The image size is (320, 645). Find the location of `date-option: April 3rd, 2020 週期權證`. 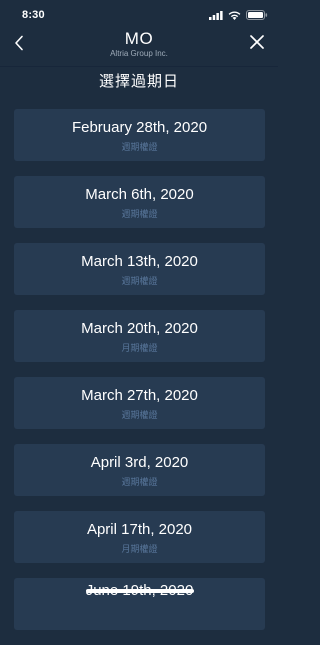

date-option: April 3rd, 2020 週期權證 is located at coordinates (139, 470).